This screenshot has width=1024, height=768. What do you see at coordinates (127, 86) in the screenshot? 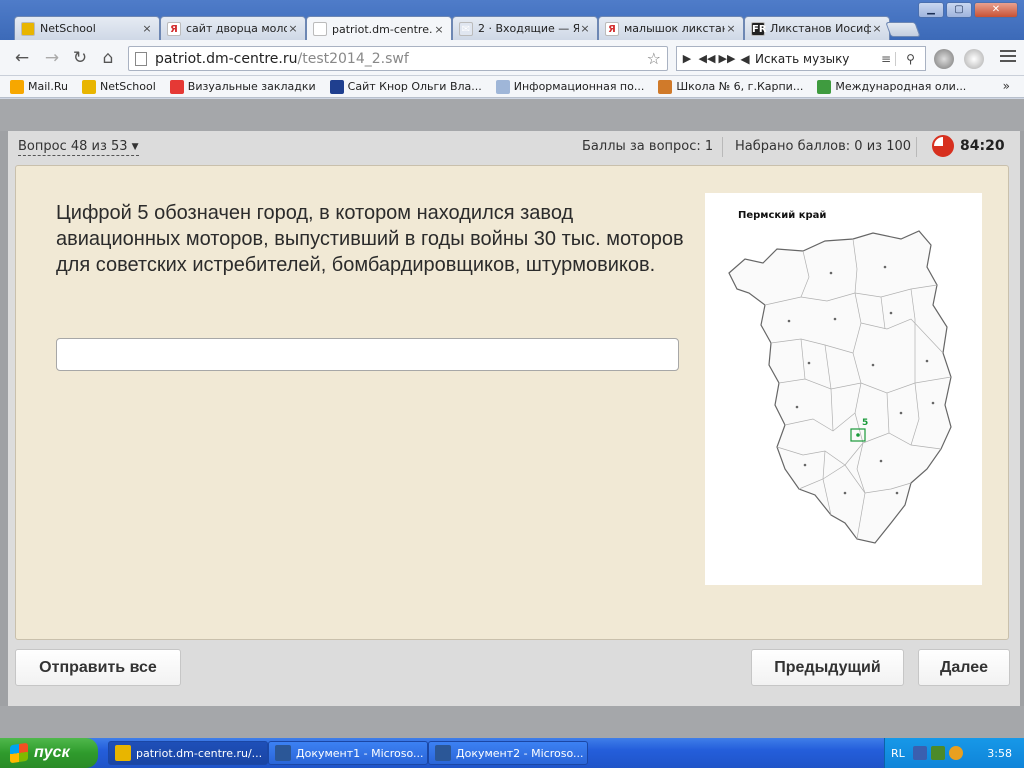
I see `bookmark-label: NetSchool` at bounding box center [127, 86].